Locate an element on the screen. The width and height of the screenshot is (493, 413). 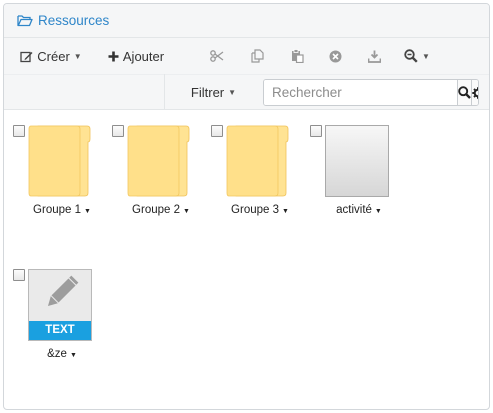
panel-title: Ressources is located at coordinates (63, 20).